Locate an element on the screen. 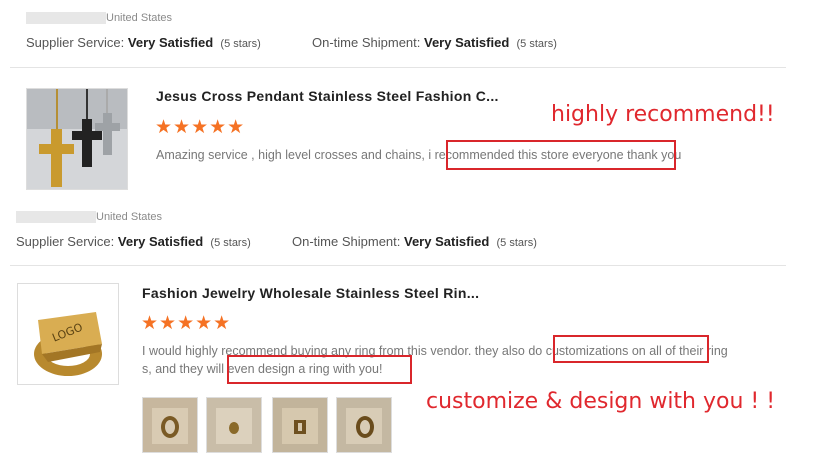 The width and height of the screenshot is (822, 467). ring-image: LOGO is located at coordinates (68, 334).